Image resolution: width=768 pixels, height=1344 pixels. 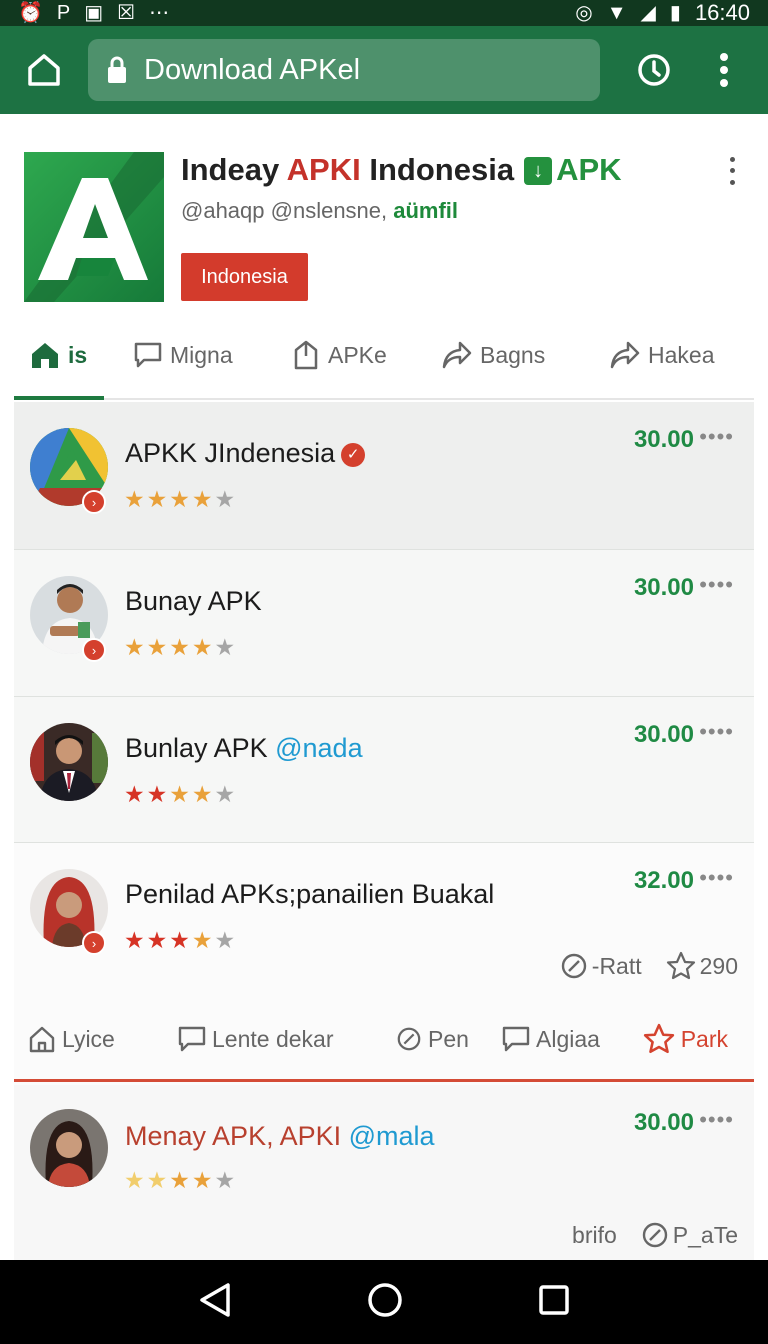 What do you see at coordinates (197, 355) in the screenshot?
I see `tab-migna: Migna` at bounding box center [197, 355].